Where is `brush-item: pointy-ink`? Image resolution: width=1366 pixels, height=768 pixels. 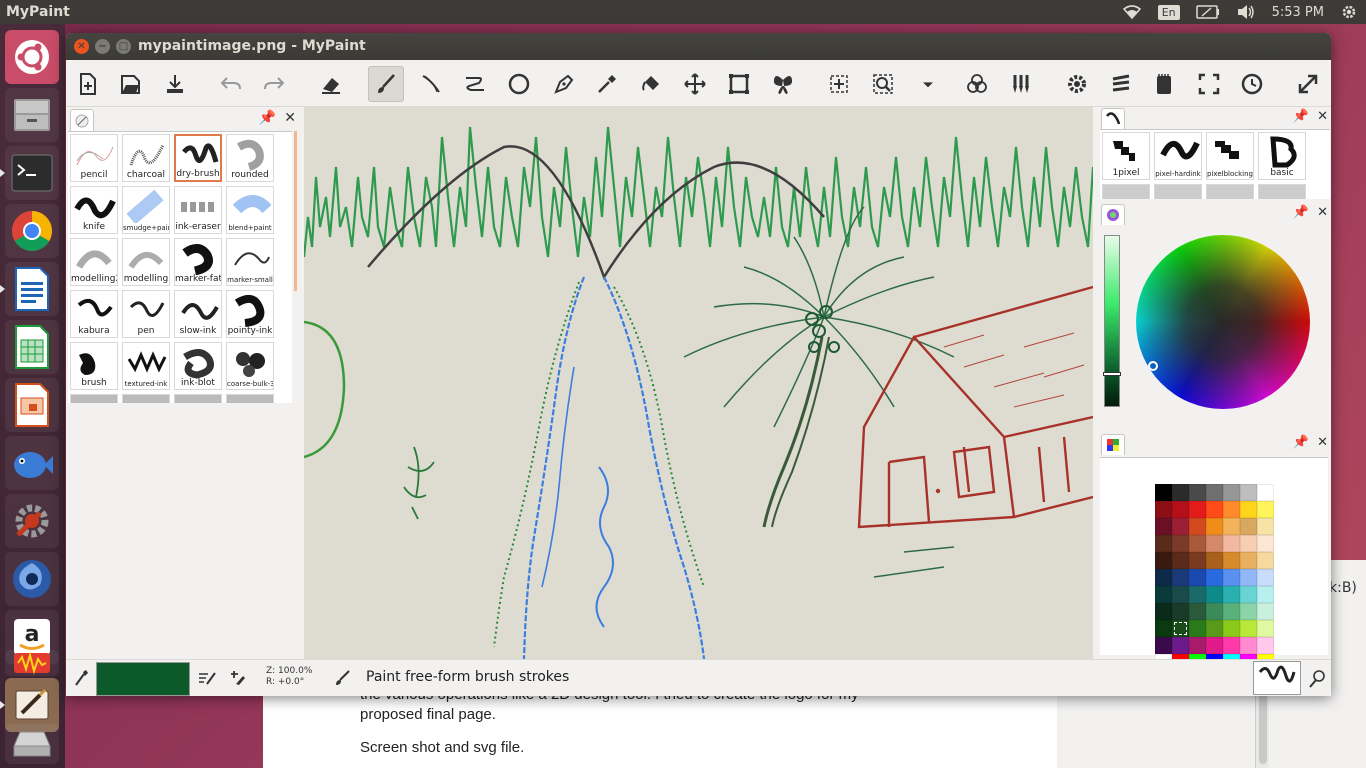 brush-item: pointy-ink is located at coordinates (250, 314).